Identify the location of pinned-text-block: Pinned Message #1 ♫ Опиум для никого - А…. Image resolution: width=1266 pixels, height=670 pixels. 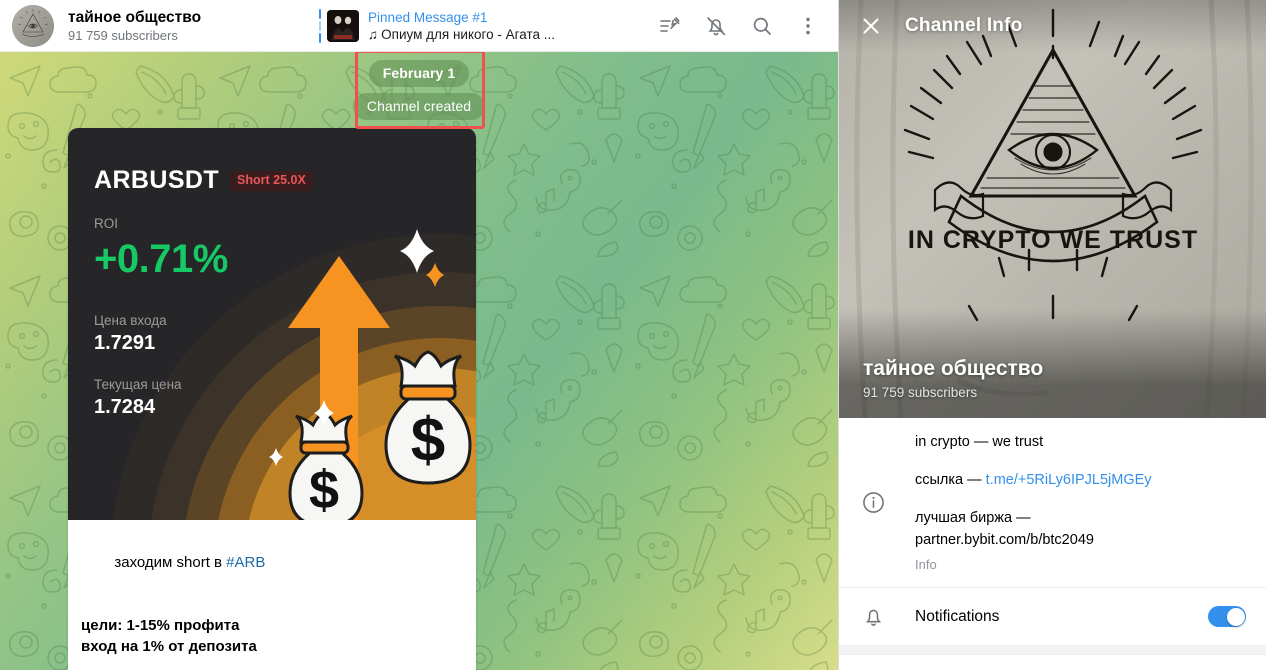
(461, 26).